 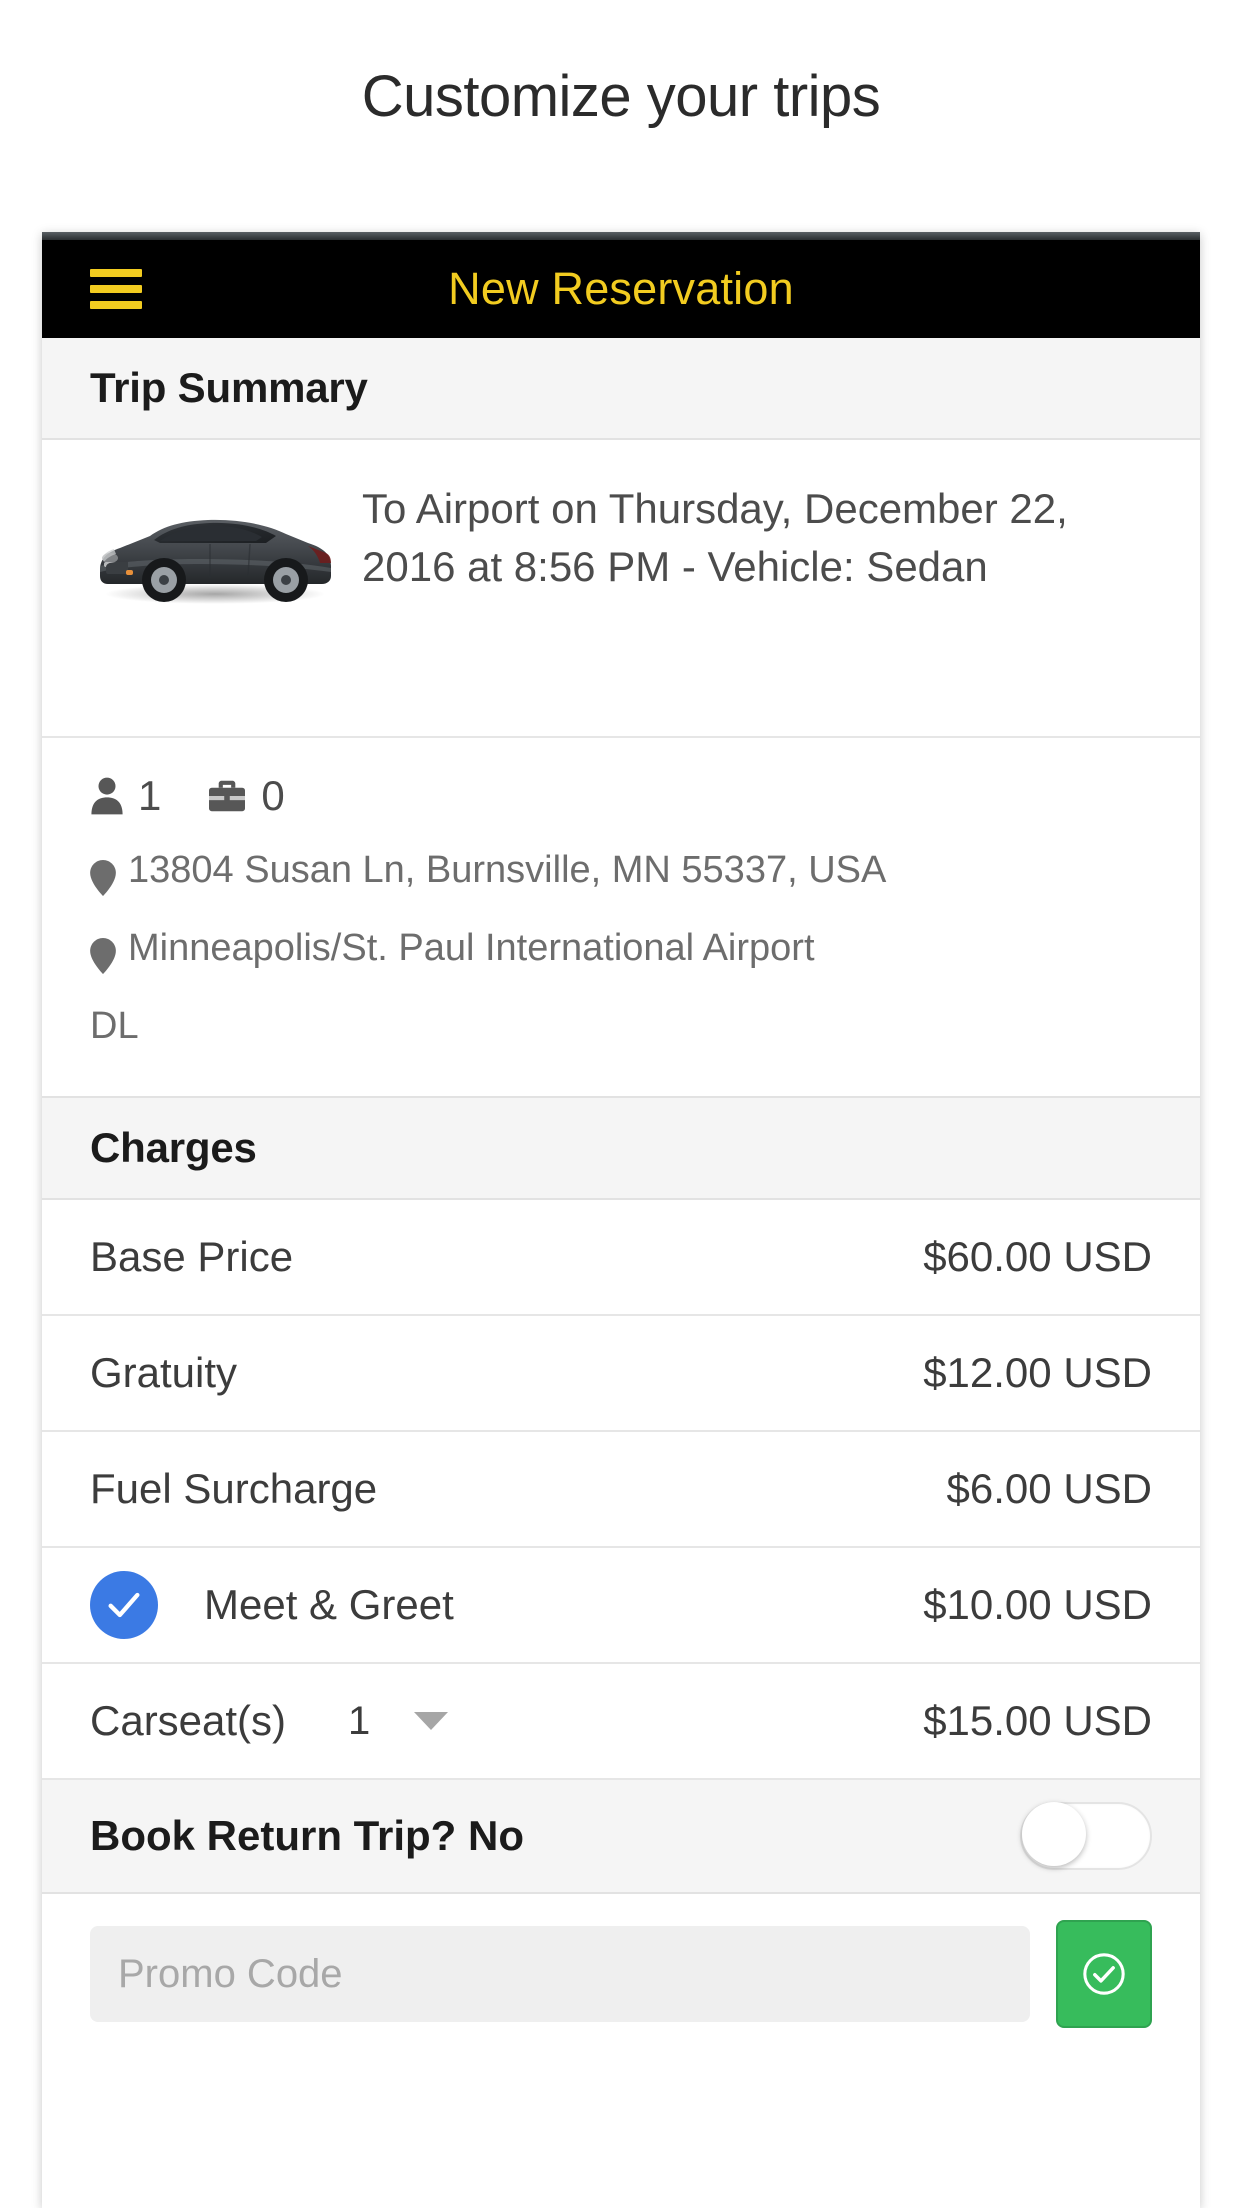 I want to click on check-circle-icon, so click(x=1104, y=1974).